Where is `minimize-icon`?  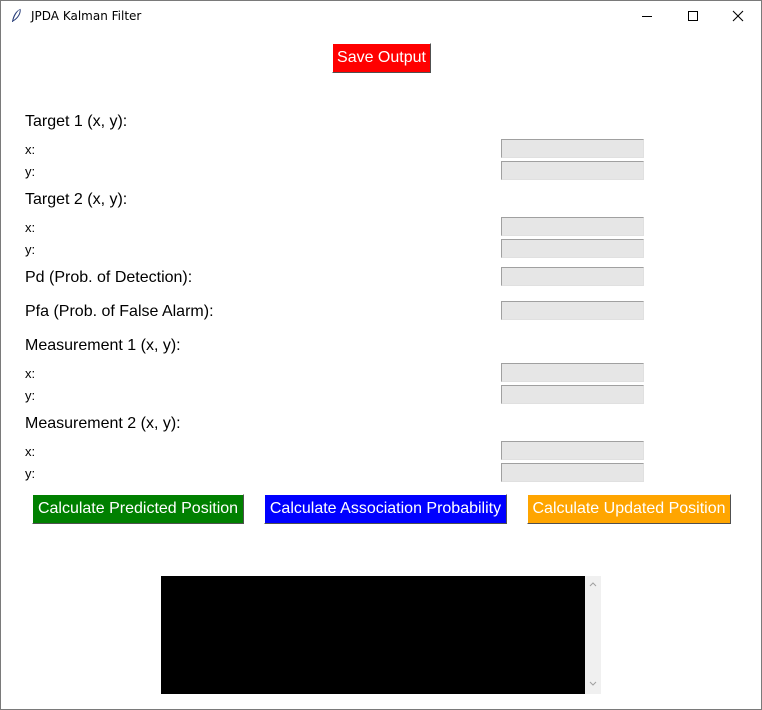 minimize-icon is located at coordinates (647, 16).